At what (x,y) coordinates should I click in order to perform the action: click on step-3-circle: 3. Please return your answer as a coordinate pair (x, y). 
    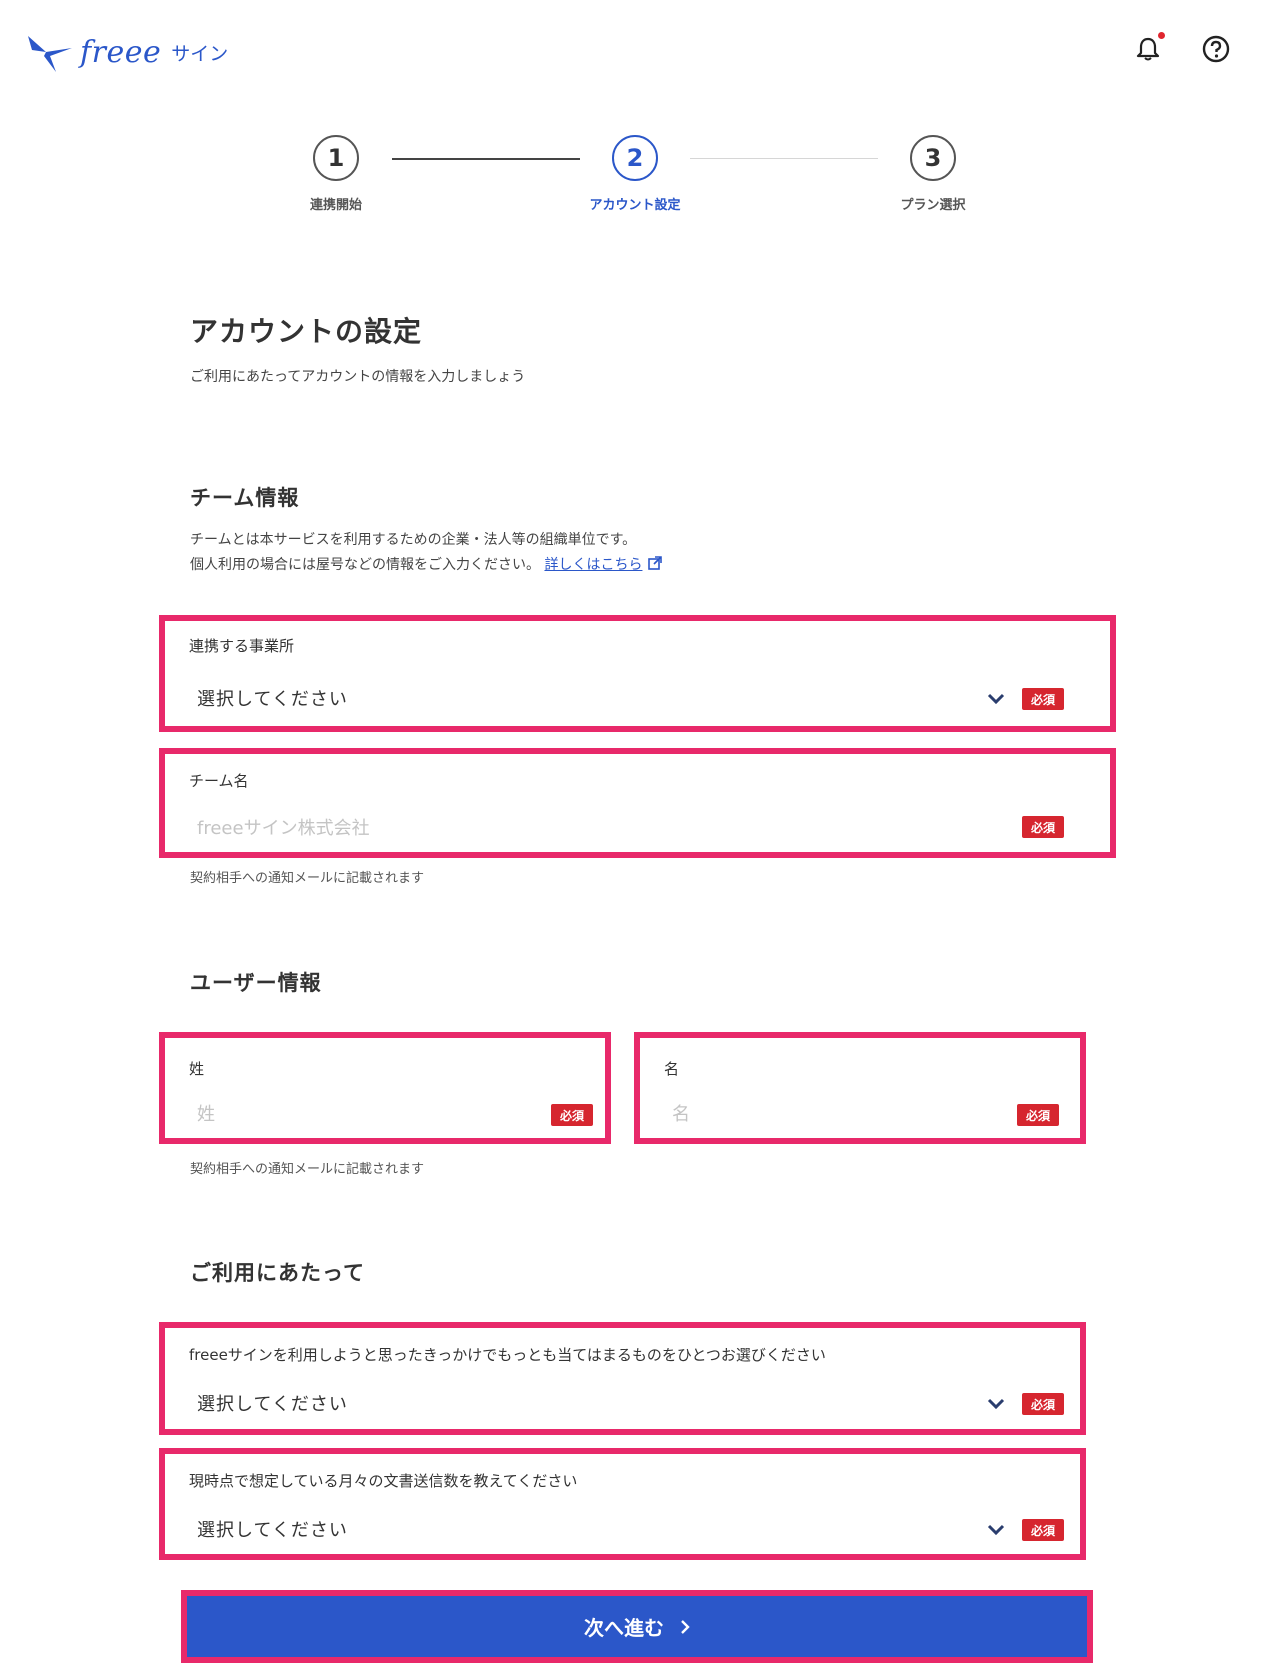
    Looking at the image, I should click on (933, 158).